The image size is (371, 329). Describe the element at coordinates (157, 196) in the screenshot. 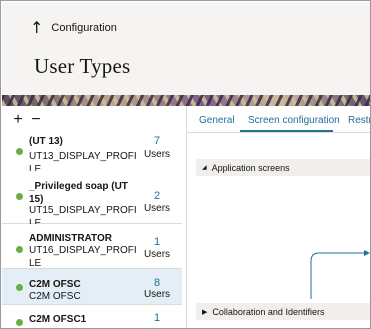

I see `user-count: 2` at that location.